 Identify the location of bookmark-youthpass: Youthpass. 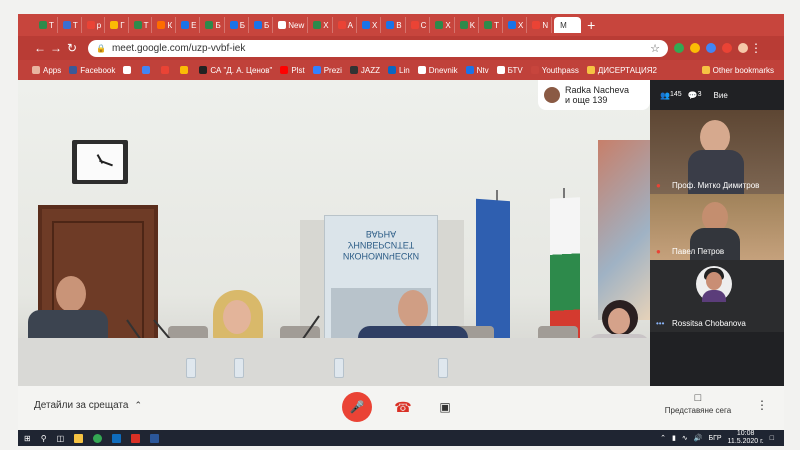
(554, 70).